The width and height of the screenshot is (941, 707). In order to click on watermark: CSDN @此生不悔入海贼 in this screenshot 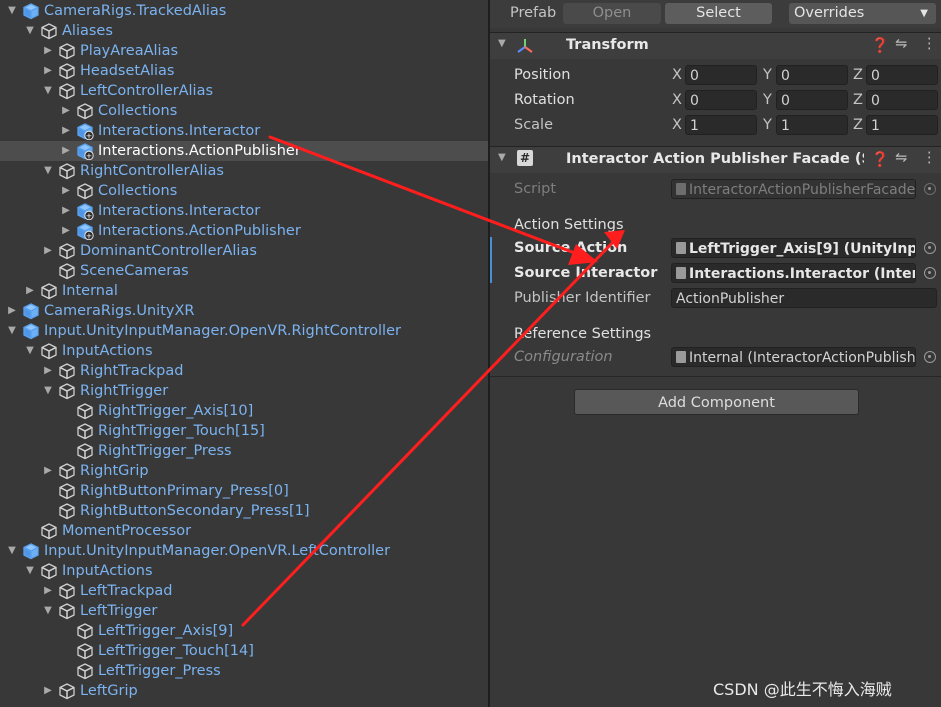, I will do `click(802, 689)`.